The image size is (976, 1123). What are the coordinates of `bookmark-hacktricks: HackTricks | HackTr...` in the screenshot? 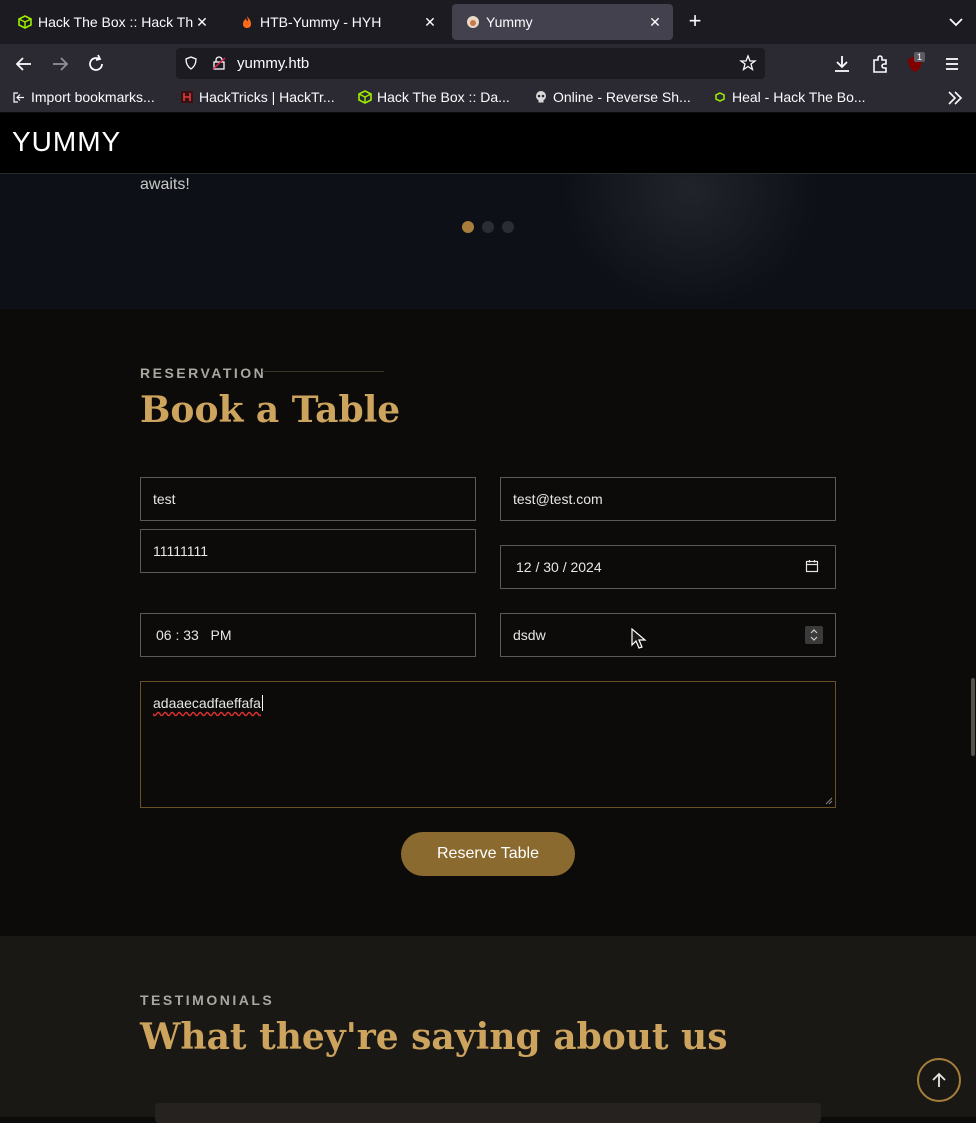 It's located at (257, 97).